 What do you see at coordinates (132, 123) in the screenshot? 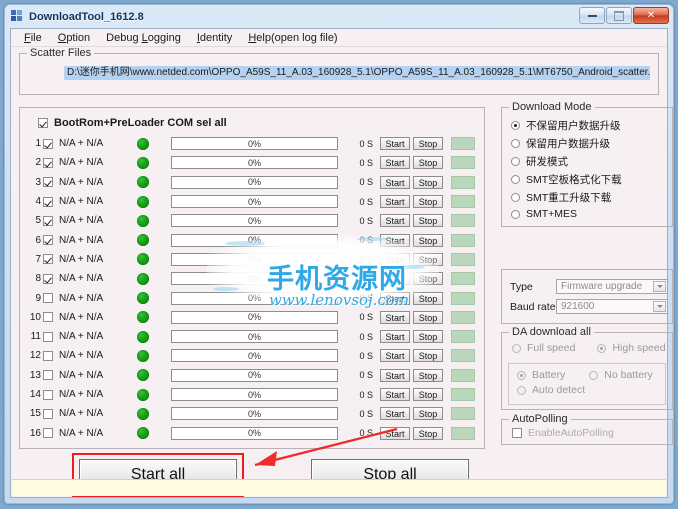
I see `select-all-row: BootRom+PreLoader COM sel all` at bounding box center [132, 123].